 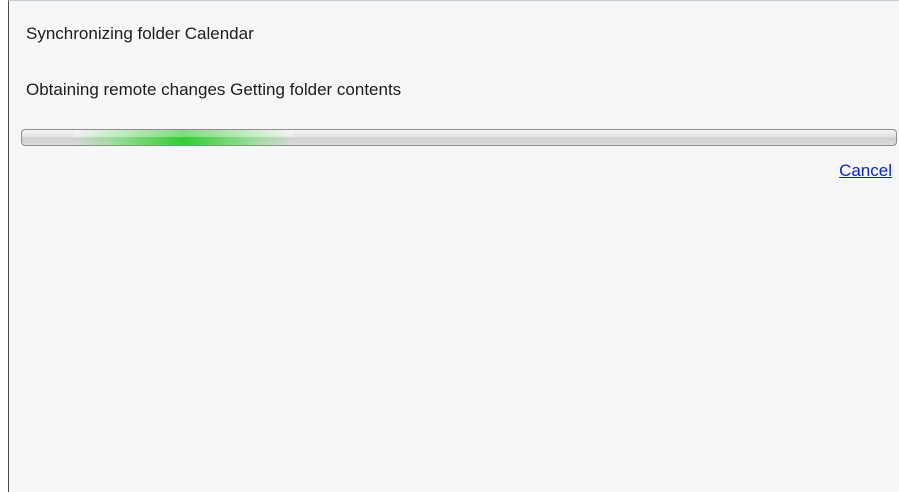 What do you see at coordinates (865, 171) in the screenshot?
I see `cancel-link: Cancel` at bounding box center [865, 171].